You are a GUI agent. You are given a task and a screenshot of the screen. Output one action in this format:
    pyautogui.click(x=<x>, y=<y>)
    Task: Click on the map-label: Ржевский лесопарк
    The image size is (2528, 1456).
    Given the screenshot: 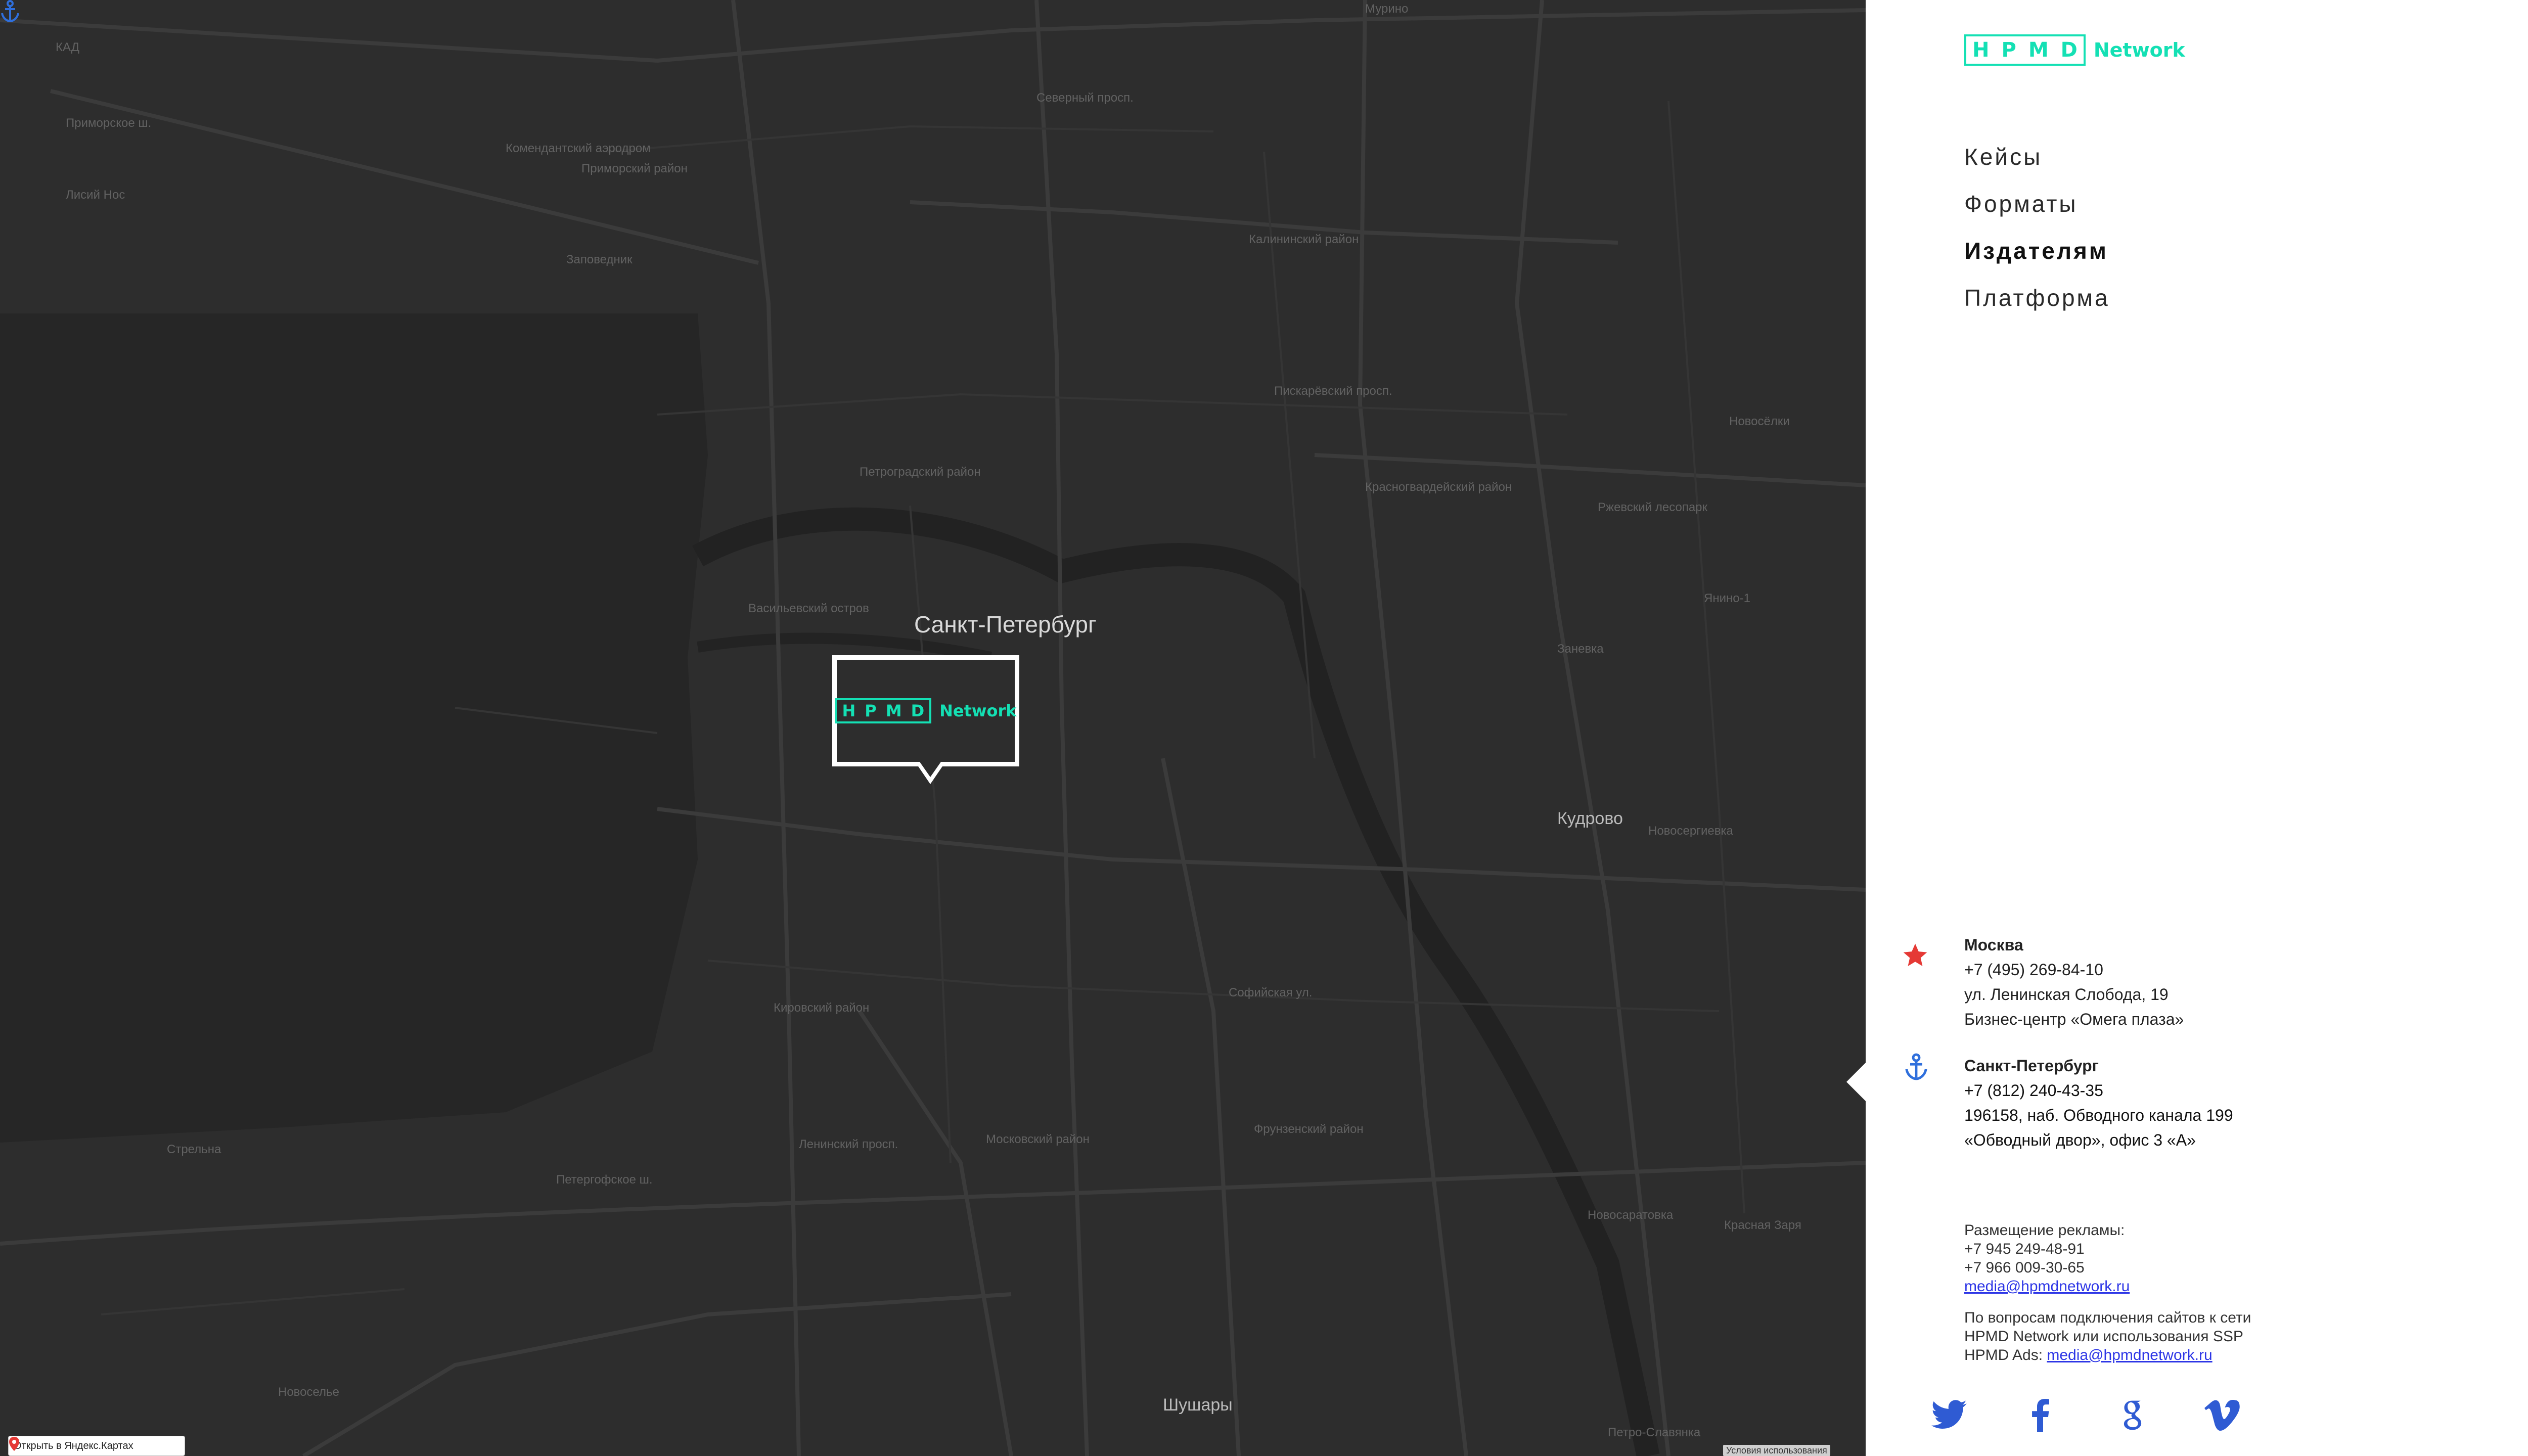 What is the action you would take?
    pyautogui.click(x=1653, y=507)
    